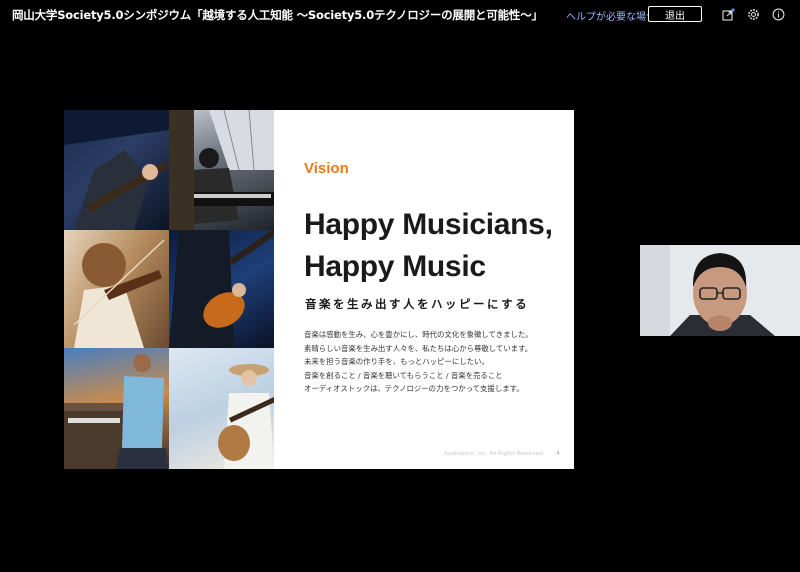  What do you see at coordinates (418, 348) in the screenshot?
I see `body-line: 素晴らしい音楽を生み出す人々を、私たちは心から尊敬しています。` at bounding box center [418, 348].